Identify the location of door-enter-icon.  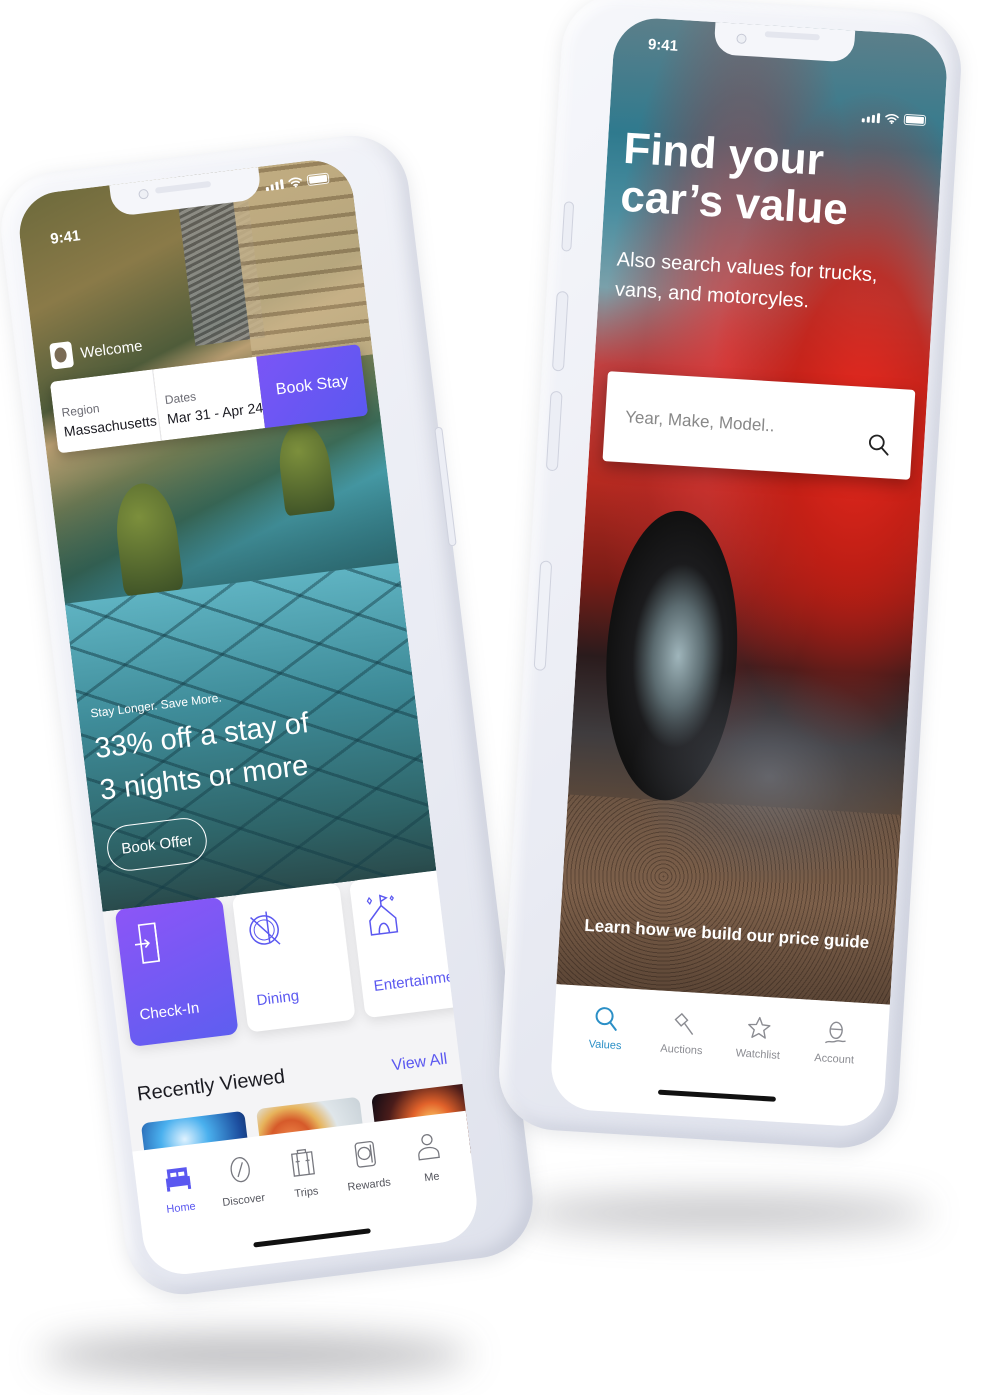
(147, 943).